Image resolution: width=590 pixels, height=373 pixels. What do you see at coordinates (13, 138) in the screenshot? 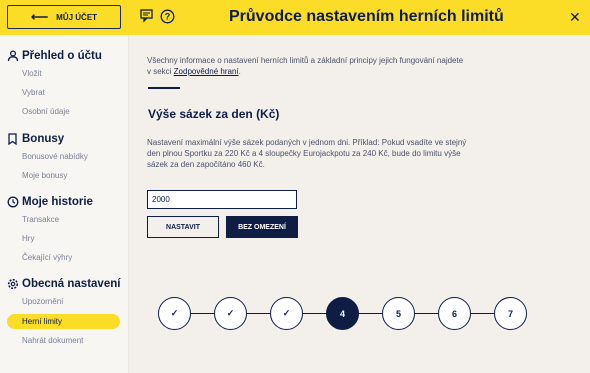
I see `bookmark-icon` at bounding box center [13, 138].